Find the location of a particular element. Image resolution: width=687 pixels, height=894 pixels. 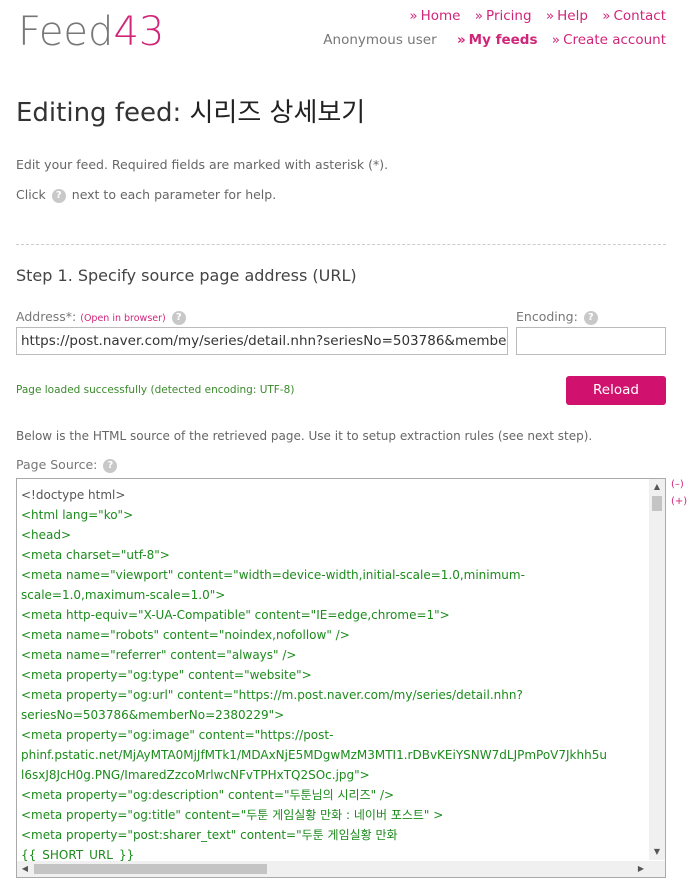

source-line: <!doctype html> is located at coordinates (73, 495).